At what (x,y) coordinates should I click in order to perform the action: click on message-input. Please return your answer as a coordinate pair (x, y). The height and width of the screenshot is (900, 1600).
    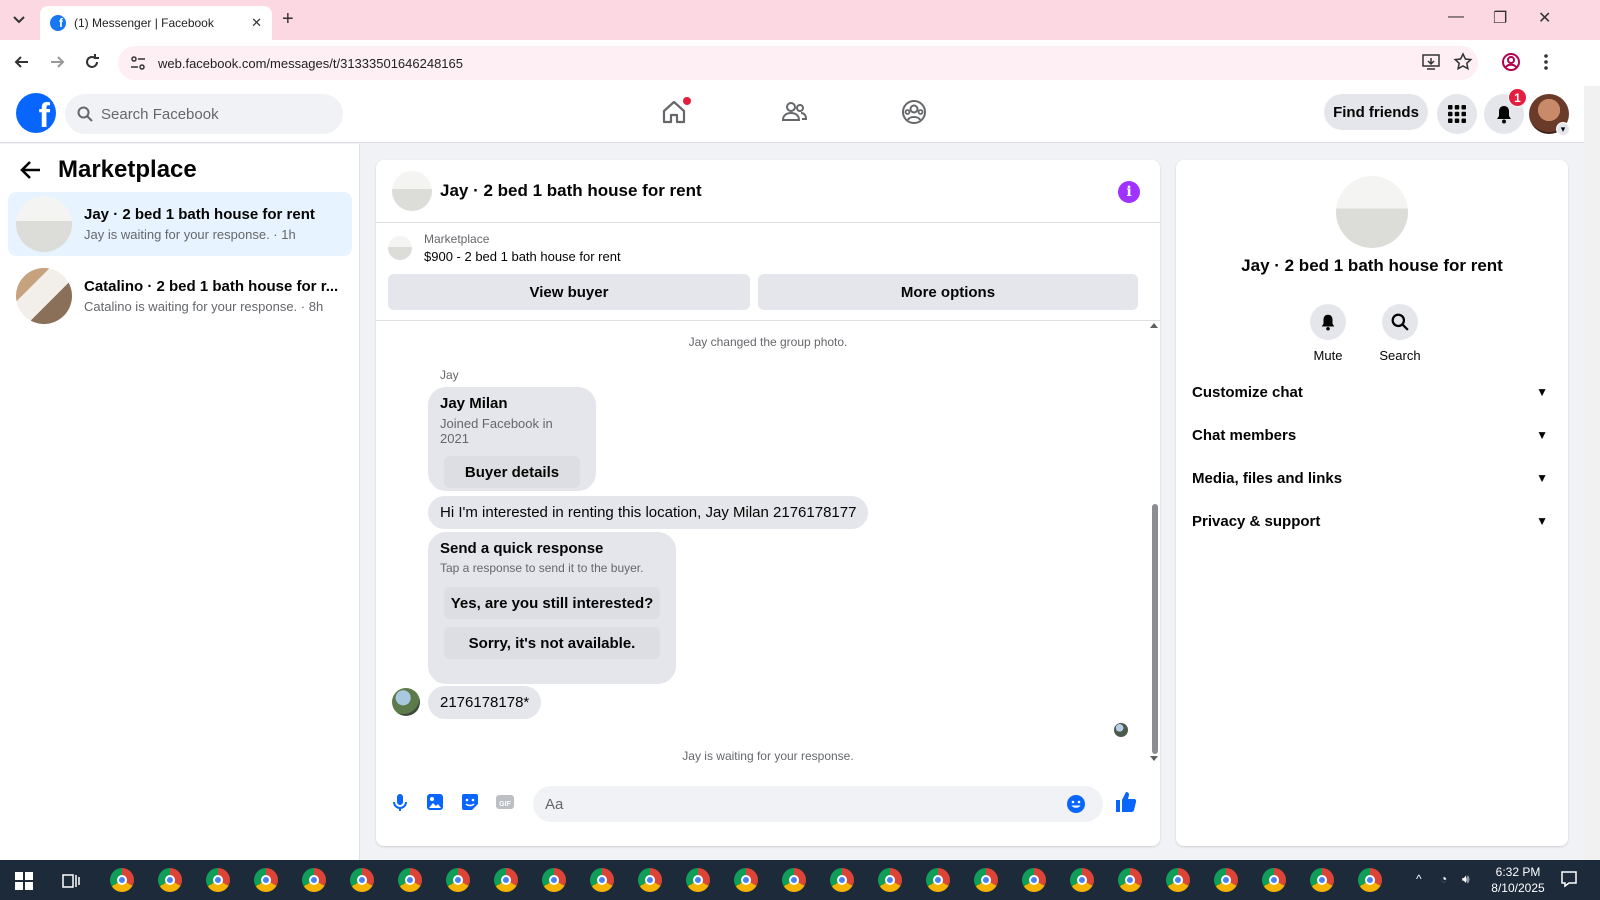
    Looking at the image, I should click on (818, 804).